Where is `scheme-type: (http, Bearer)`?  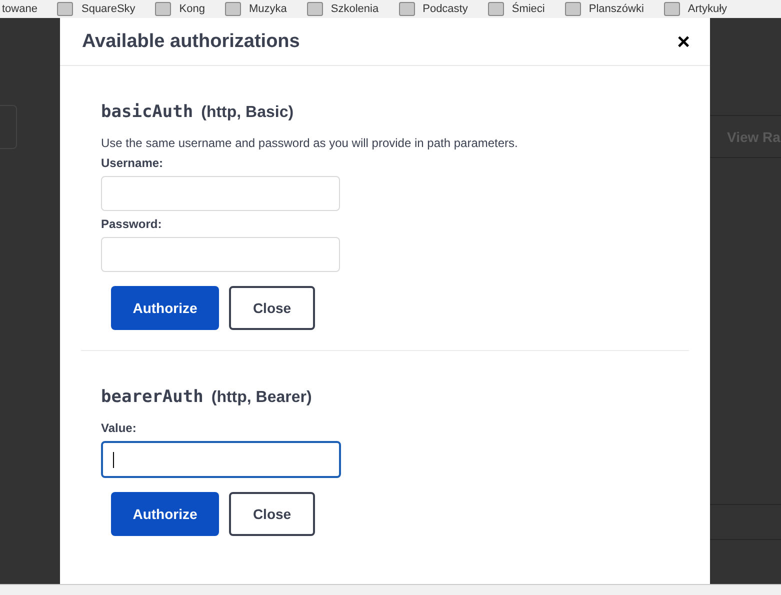
scheme-type: (http, Bearer) is located at coordinates (261, 398).